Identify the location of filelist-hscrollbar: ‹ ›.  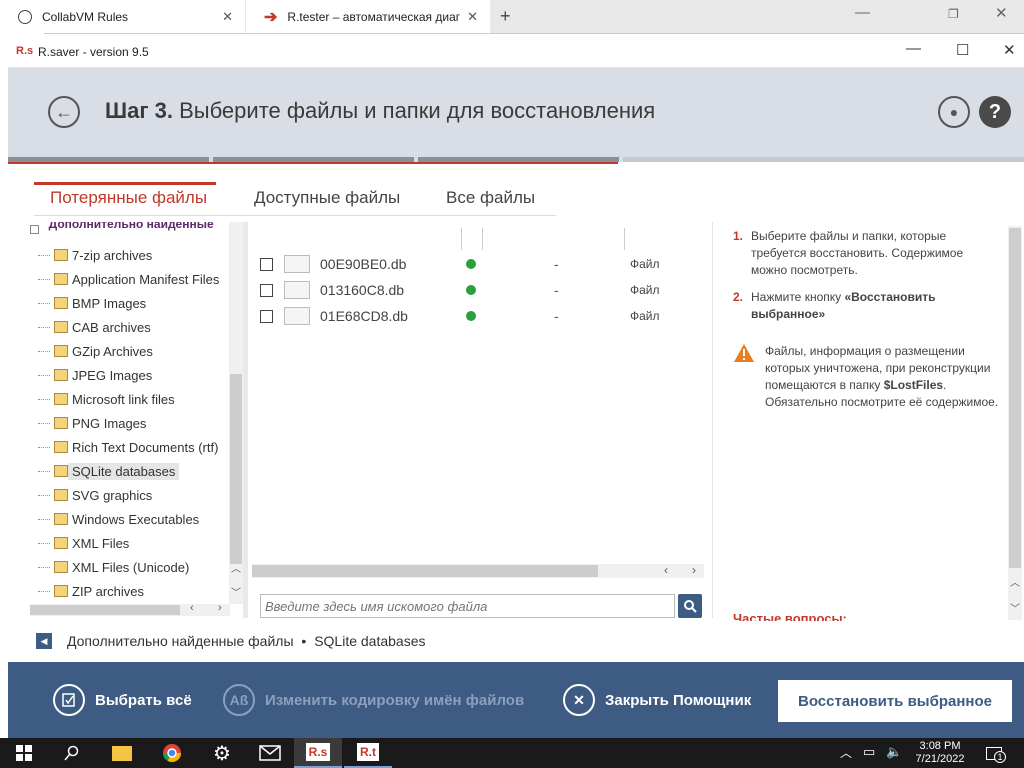
(478, 570).